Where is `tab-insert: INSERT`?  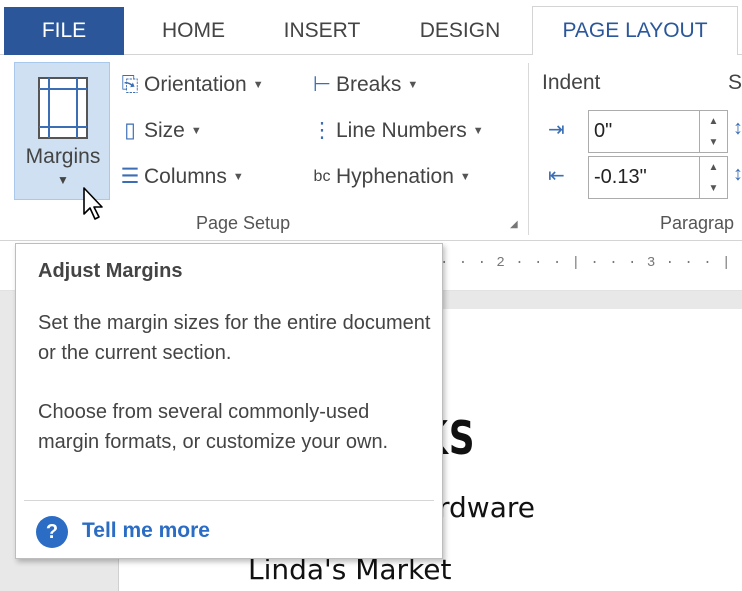
tab-insert: INSERT is located at coordinates (322, 31).